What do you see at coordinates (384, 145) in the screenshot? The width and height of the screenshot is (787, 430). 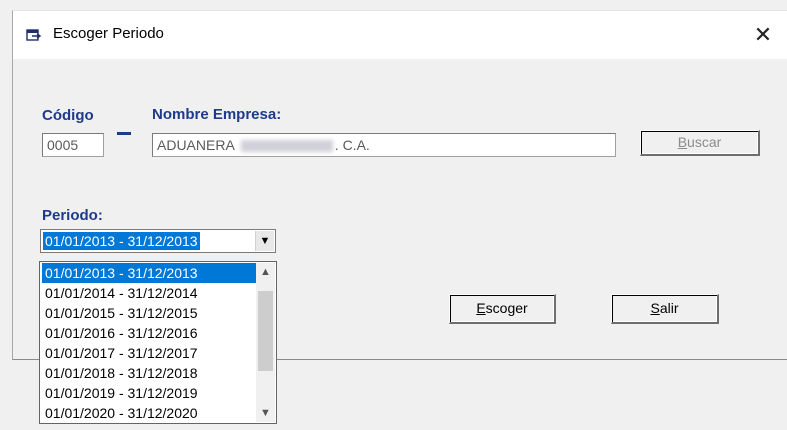 I see `nombre-empresa-field: ADUANERA . C.A.` at bounding box center [384, 145].